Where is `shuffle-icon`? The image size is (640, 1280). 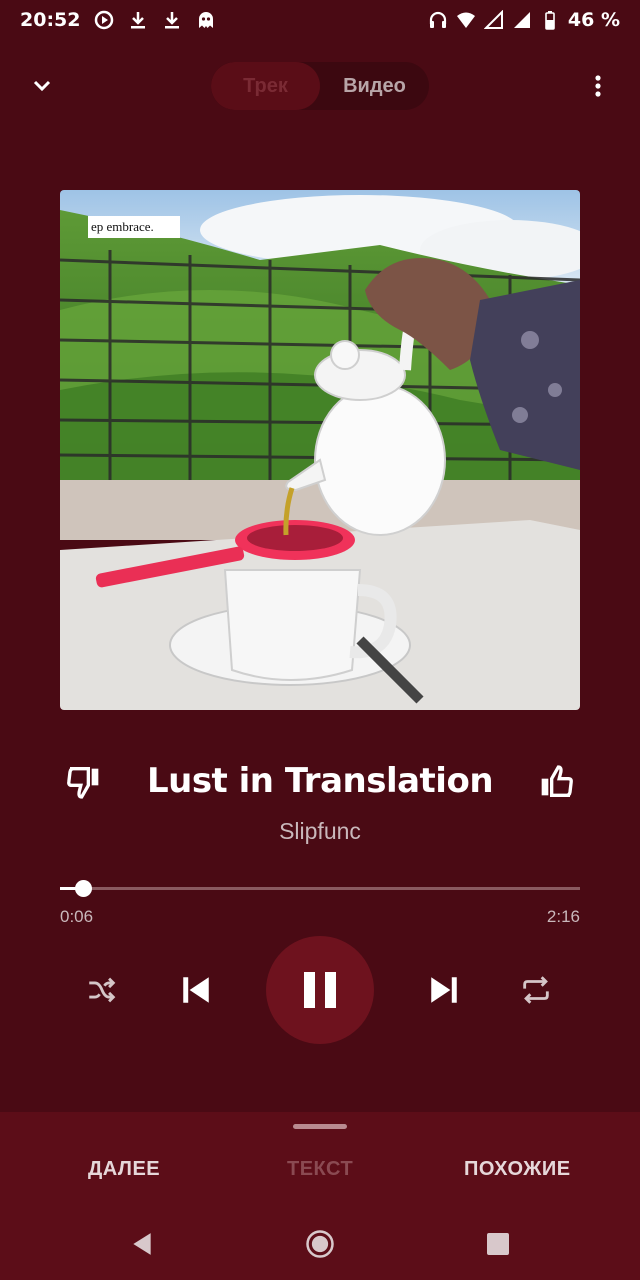
shuffle-icon is located at coordinates (102, 990).